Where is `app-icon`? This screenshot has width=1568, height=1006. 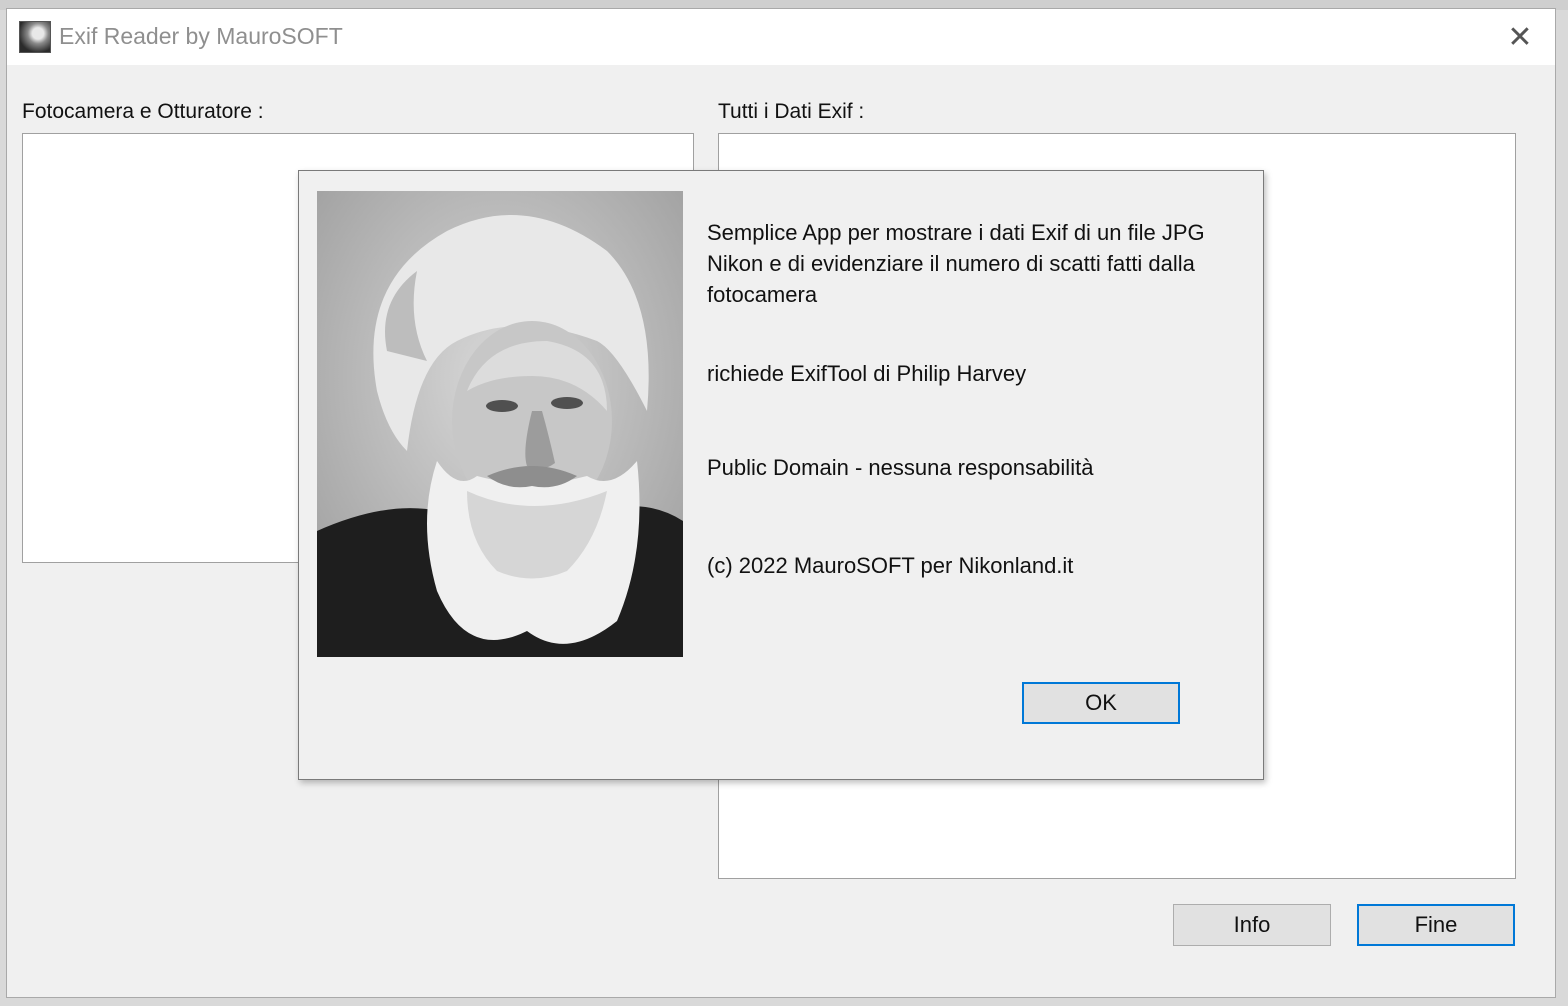
app-icon is located at coordinates (35, 37).